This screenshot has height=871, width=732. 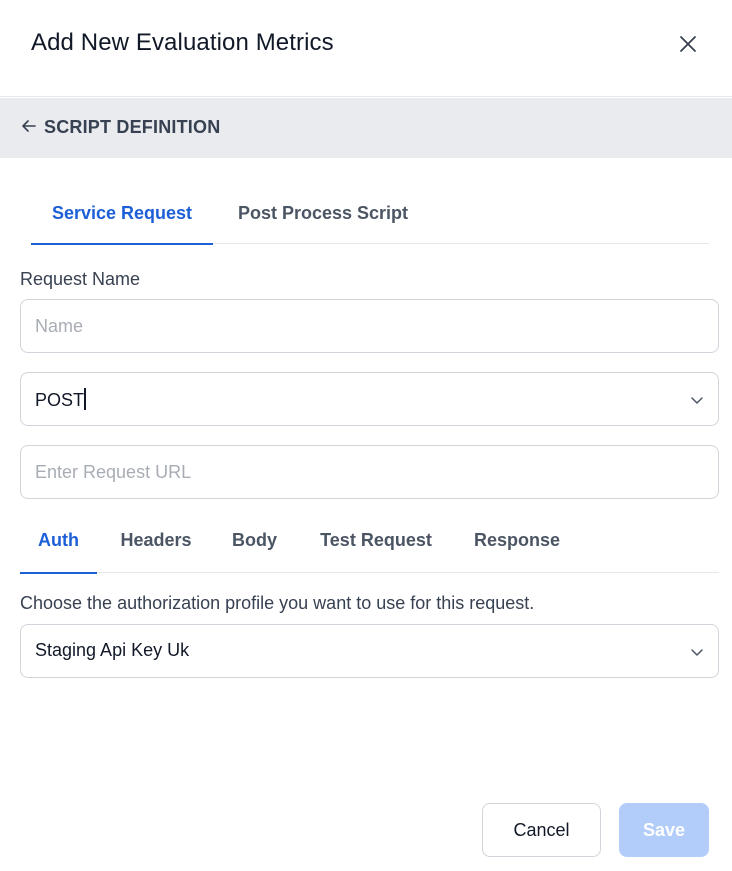 What do you see at coordinates (80, 279) in the screenshot?
I see `request-name-label: Request Name` at bounding box center [80, 279].